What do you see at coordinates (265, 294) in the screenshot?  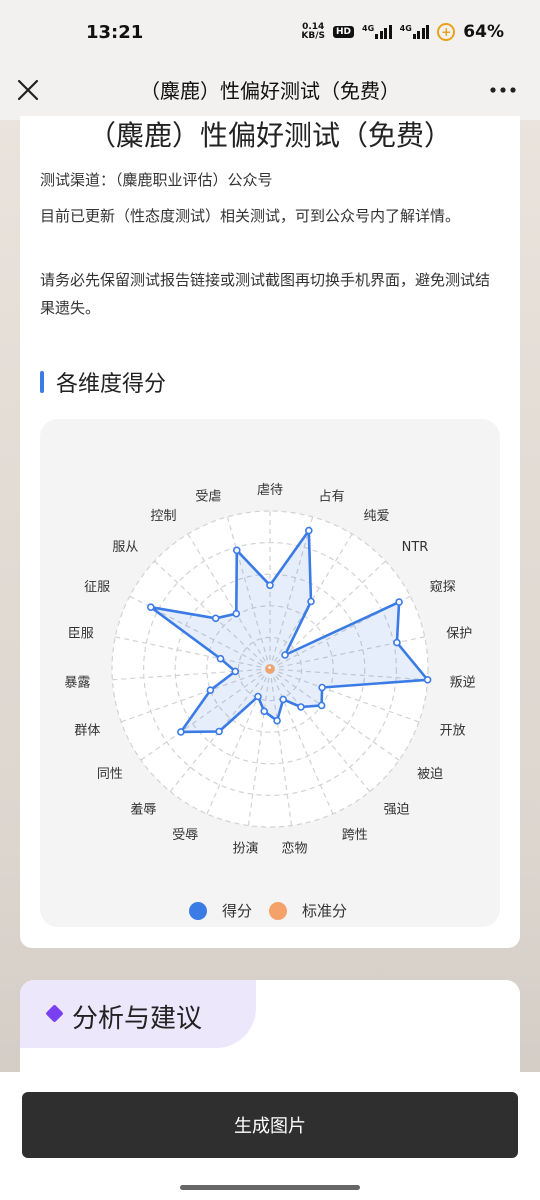 I see `save-warning: 请务必先保留测试报告链接或测试截图再切换手机界面，避免测试结果遗失。` at bounding box center [265, 294].